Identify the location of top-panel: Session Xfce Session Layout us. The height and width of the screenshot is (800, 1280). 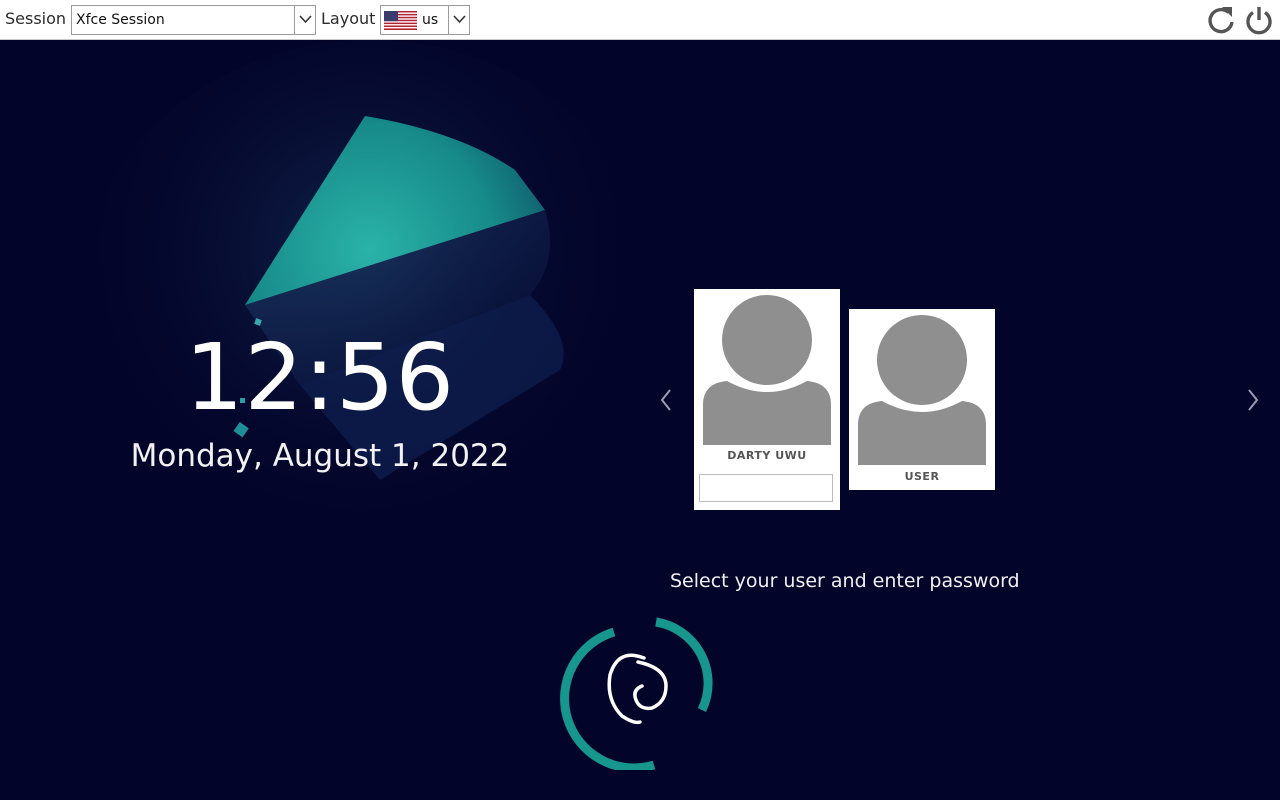
(640, 20).